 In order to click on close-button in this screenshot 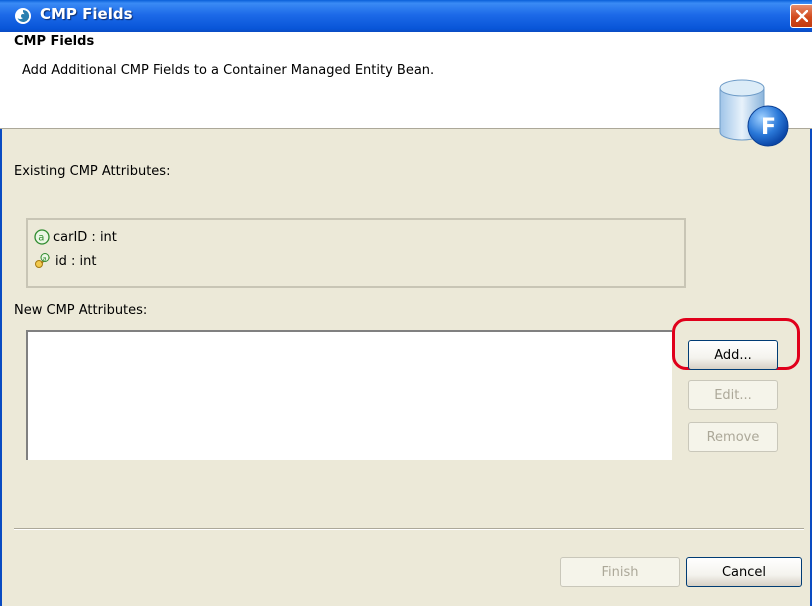, I will do `click(801, 16)`.